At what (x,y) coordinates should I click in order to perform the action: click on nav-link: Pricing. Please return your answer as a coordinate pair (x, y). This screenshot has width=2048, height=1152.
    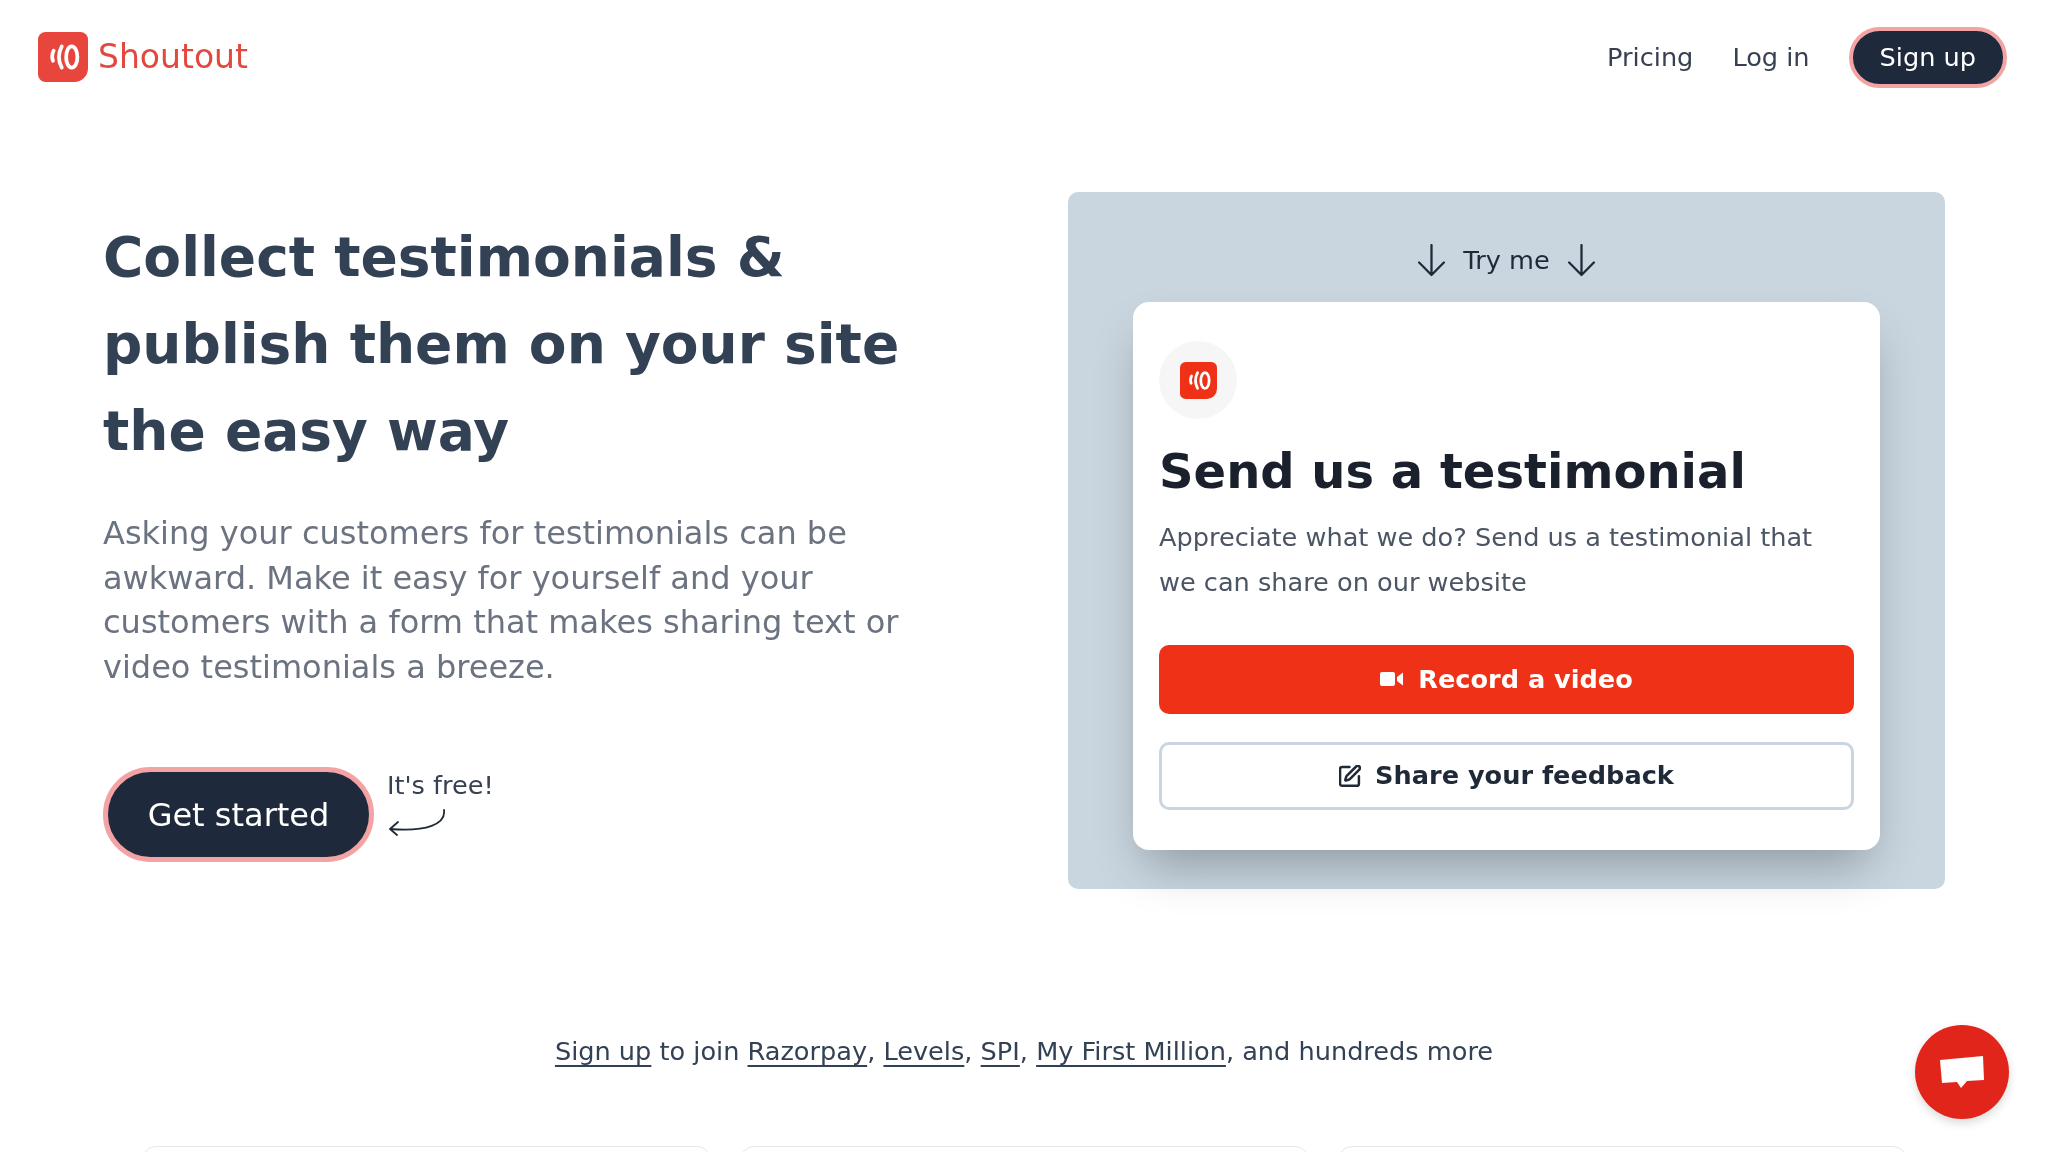
    Looking at the image, I should click on (1650, 57).